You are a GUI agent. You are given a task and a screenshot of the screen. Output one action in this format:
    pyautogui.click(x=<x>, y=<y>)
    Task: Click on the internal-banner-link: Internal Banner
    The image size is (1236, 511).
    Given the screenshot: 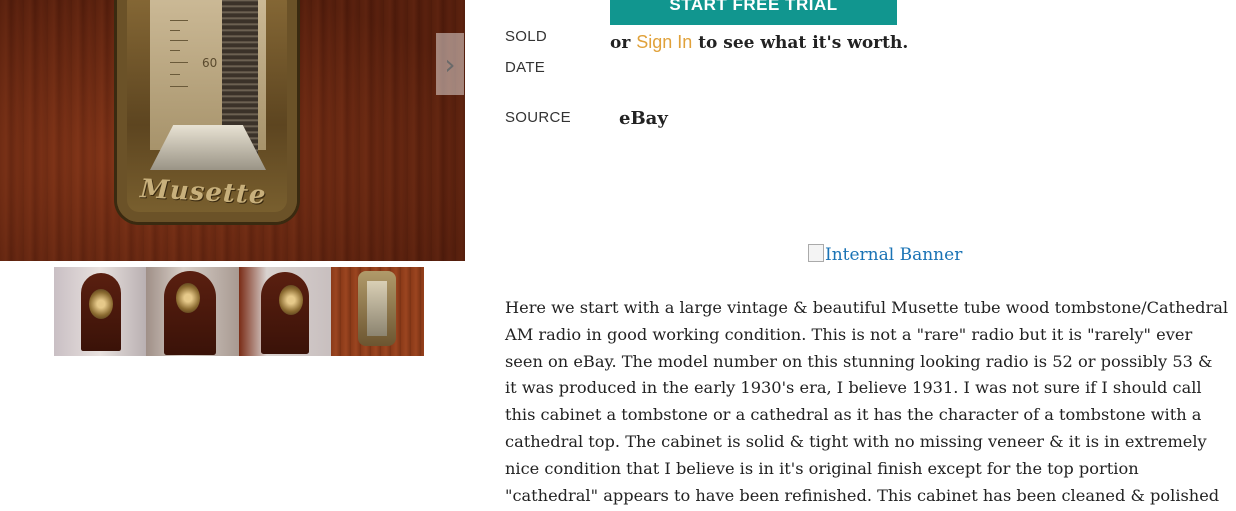 What is the action you would take?
    pyautogui.click(x=885, y=254)
    